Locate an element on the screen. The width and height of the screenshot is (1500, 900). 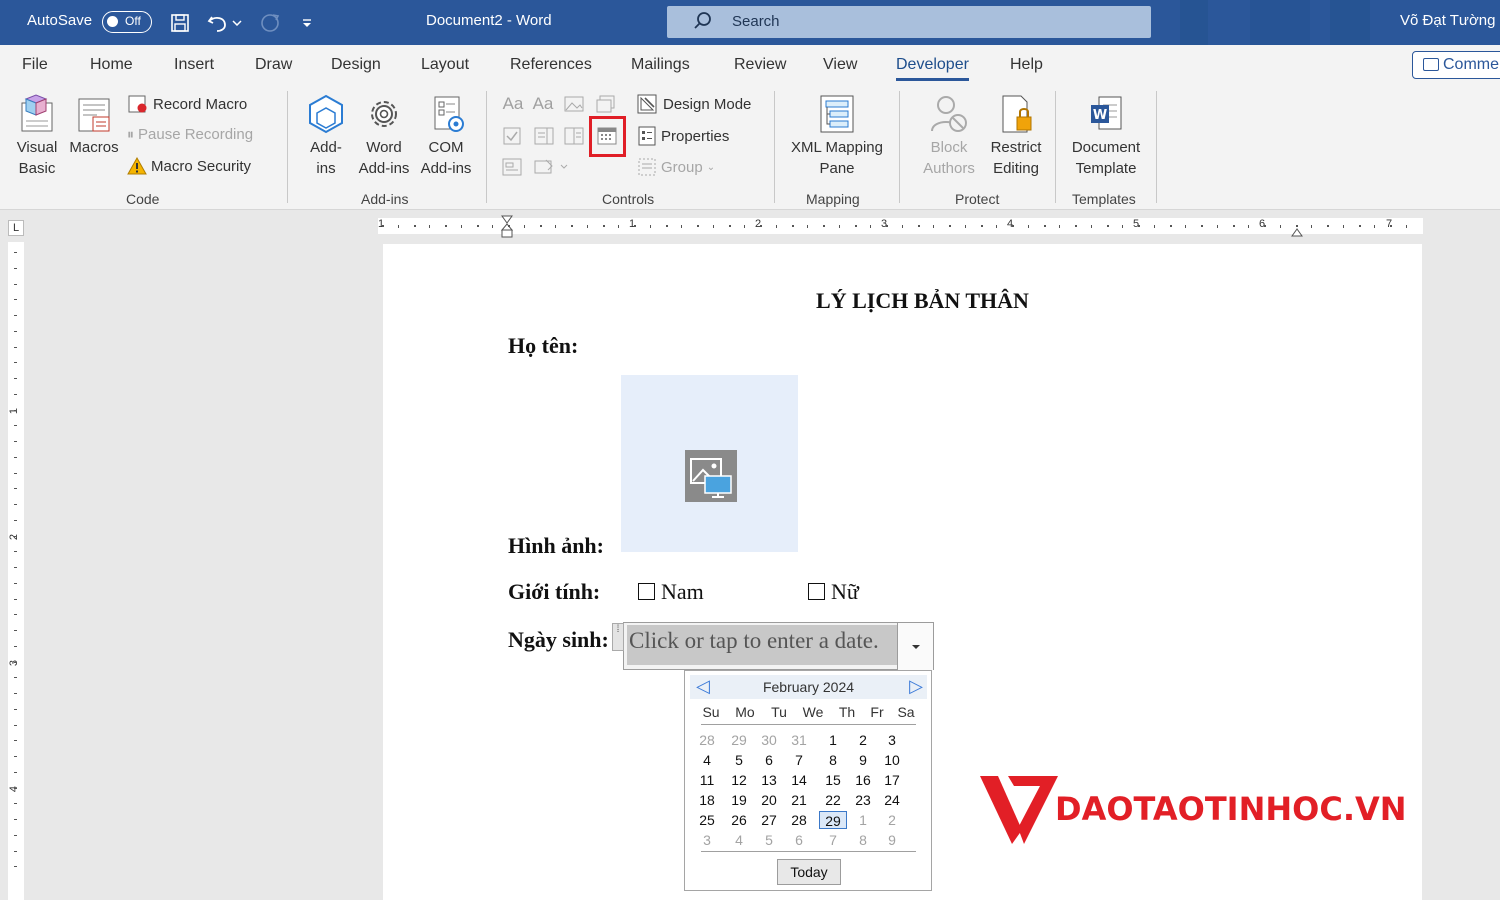
tab-layout: Layout is located at coordinates (445, 65).